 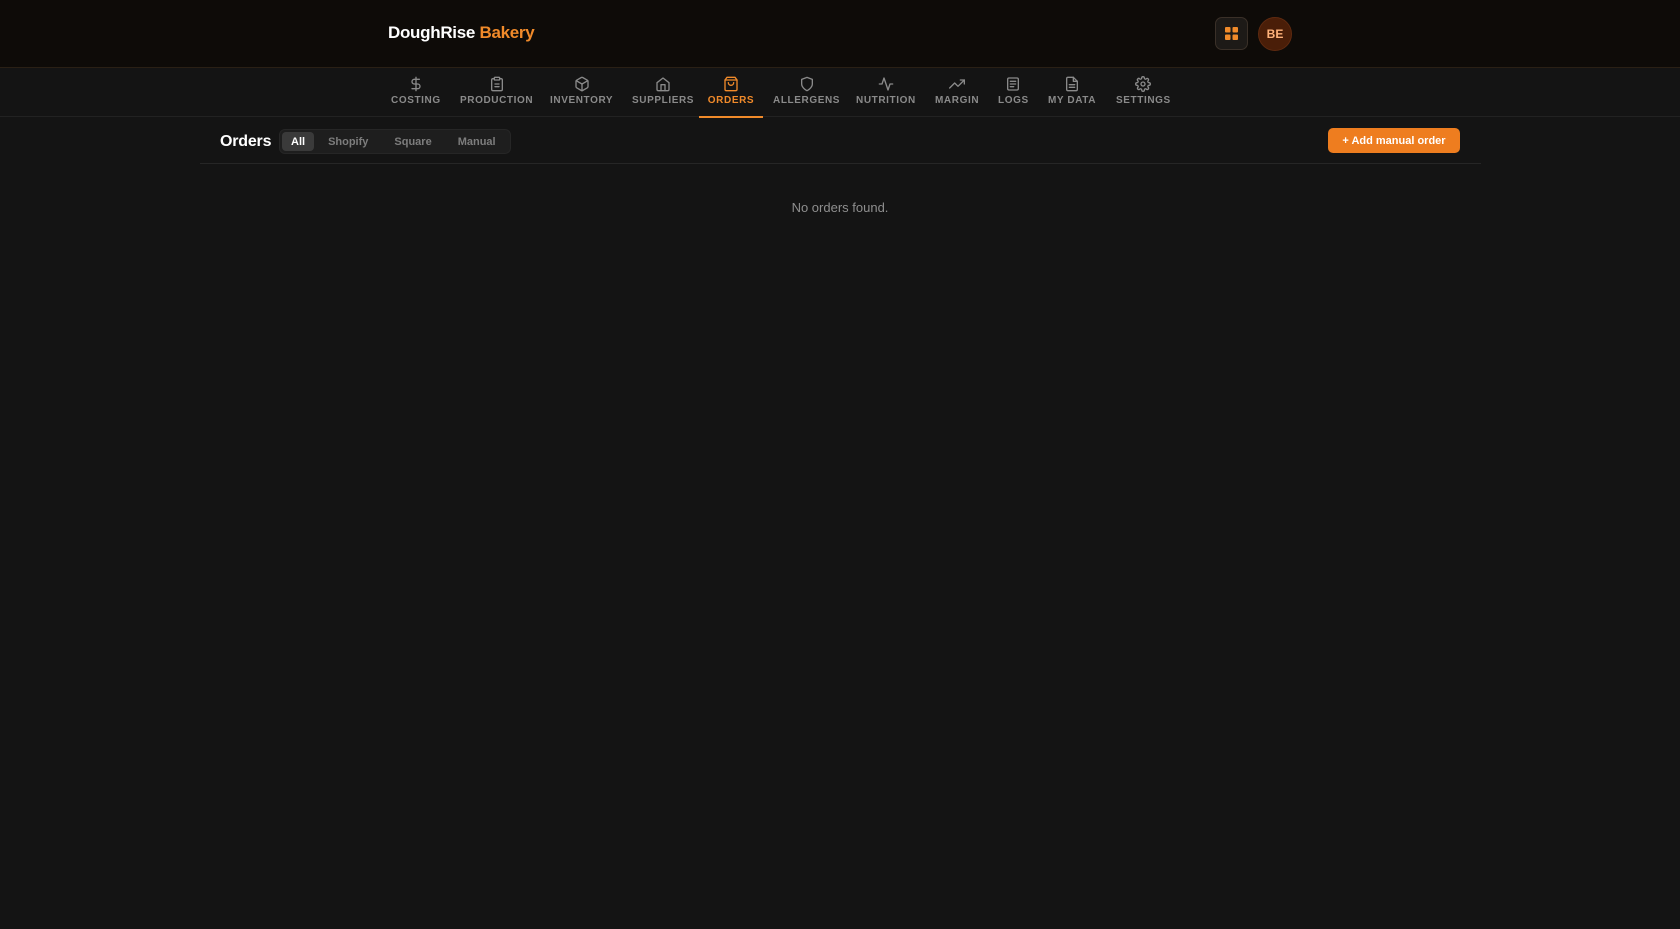 I want to click on nav-tab-label: SUPPLIERS, so click(x=663, y=100).